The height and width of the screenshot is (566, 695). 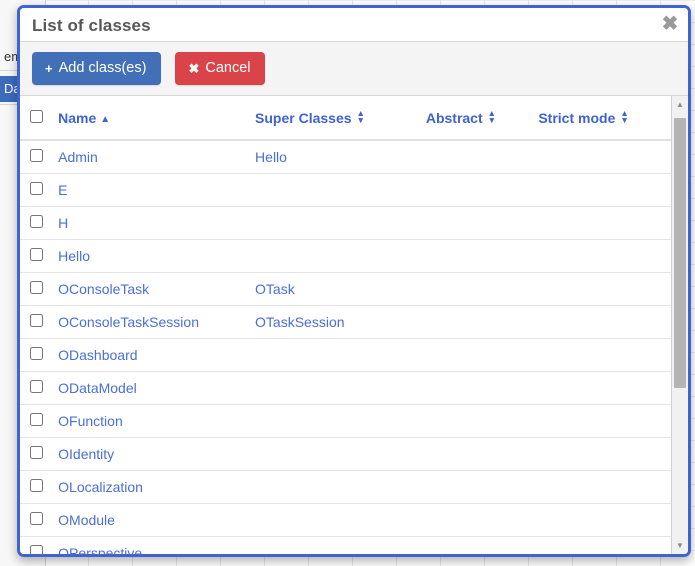 I want to click on column-header-abstract-label: Abstract, so click(x=454, y=117).